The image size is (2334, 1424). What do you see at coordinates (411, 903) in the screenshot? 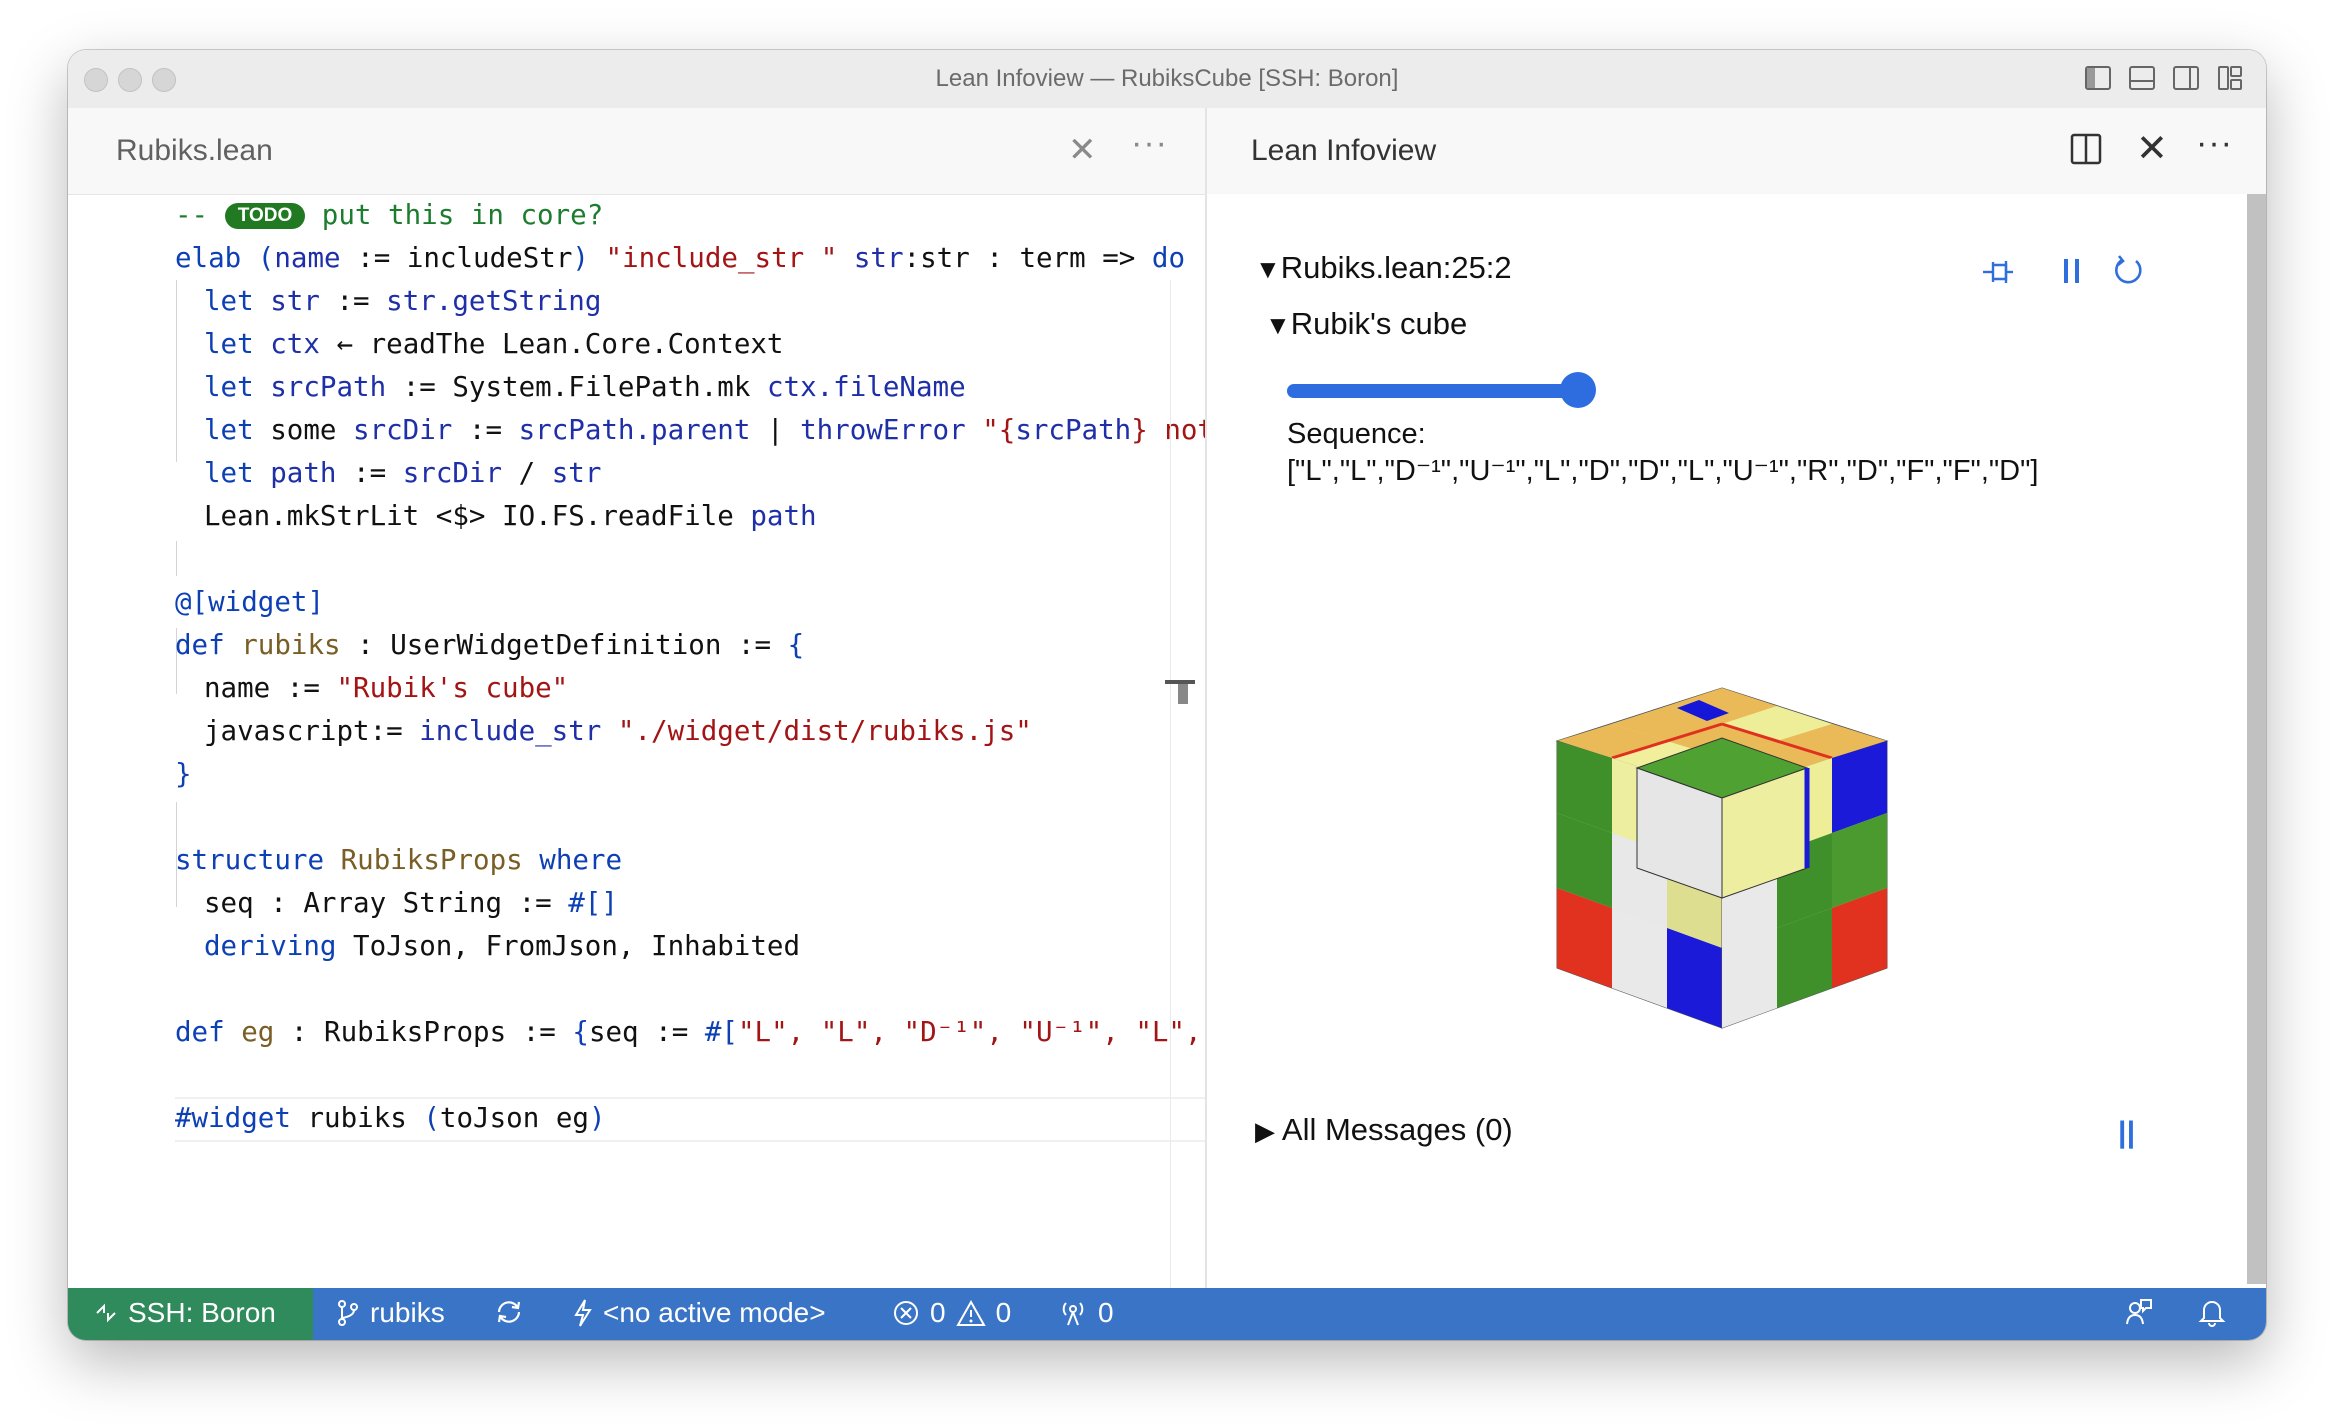
I see `code-line: seq : Array String := #[]` at bounding box center [411, 903].